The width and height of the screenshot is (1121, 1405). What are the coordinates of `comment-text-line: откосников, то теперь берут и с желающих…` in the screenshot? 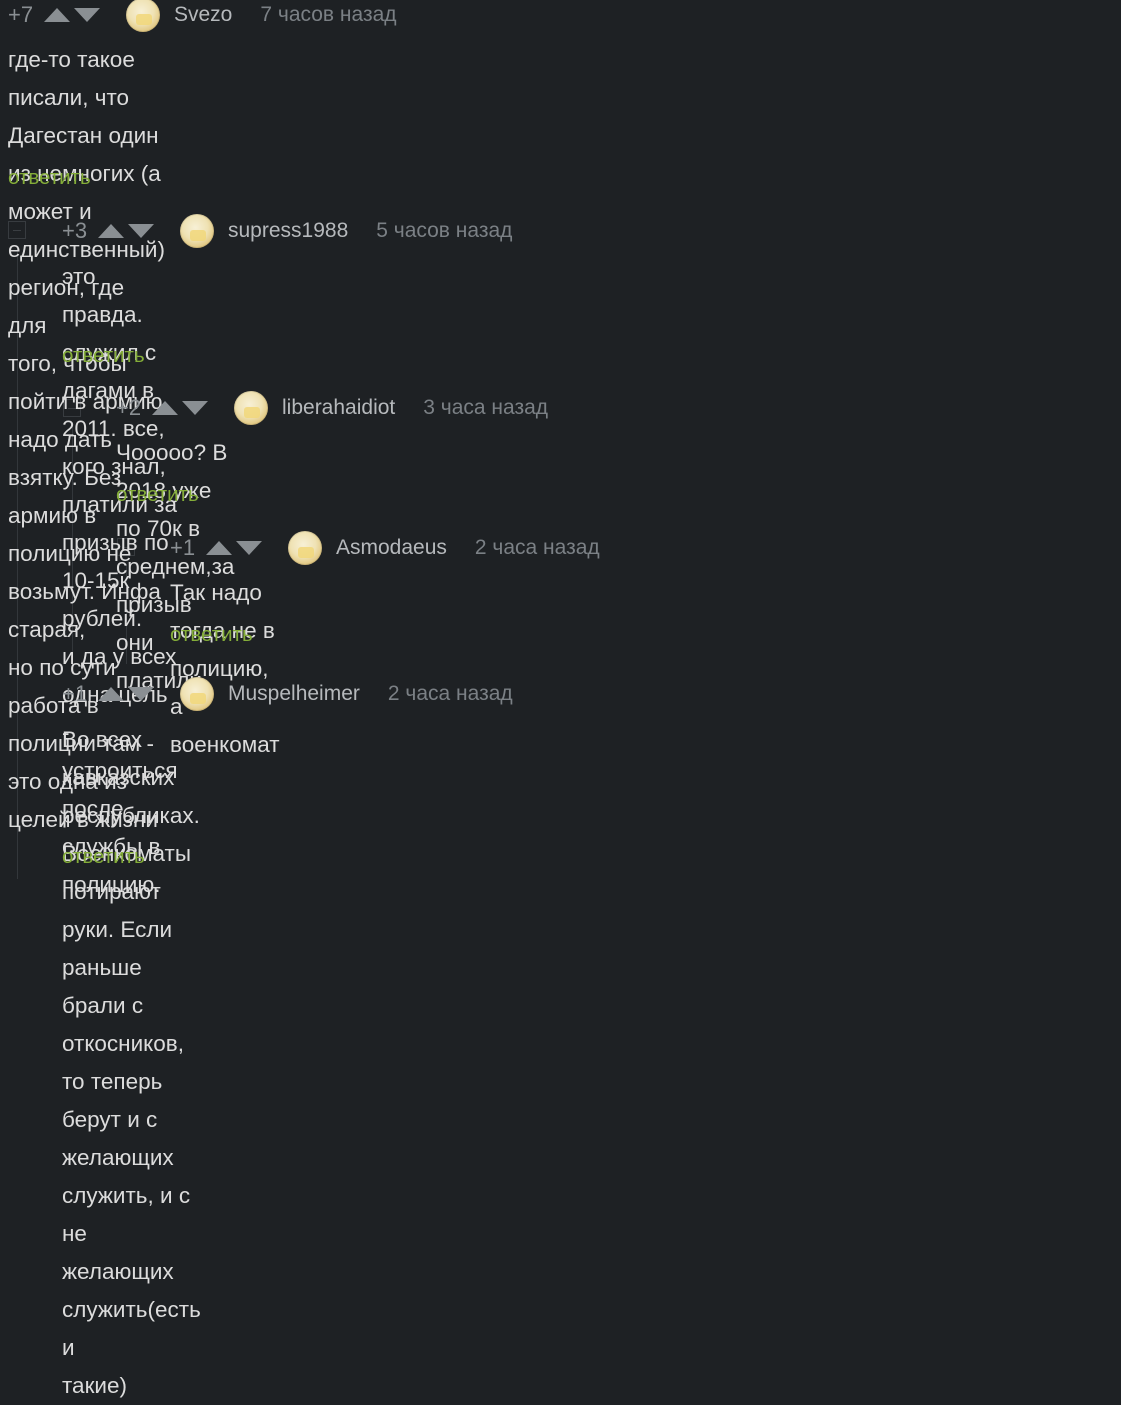 It's located at (131, 1195).